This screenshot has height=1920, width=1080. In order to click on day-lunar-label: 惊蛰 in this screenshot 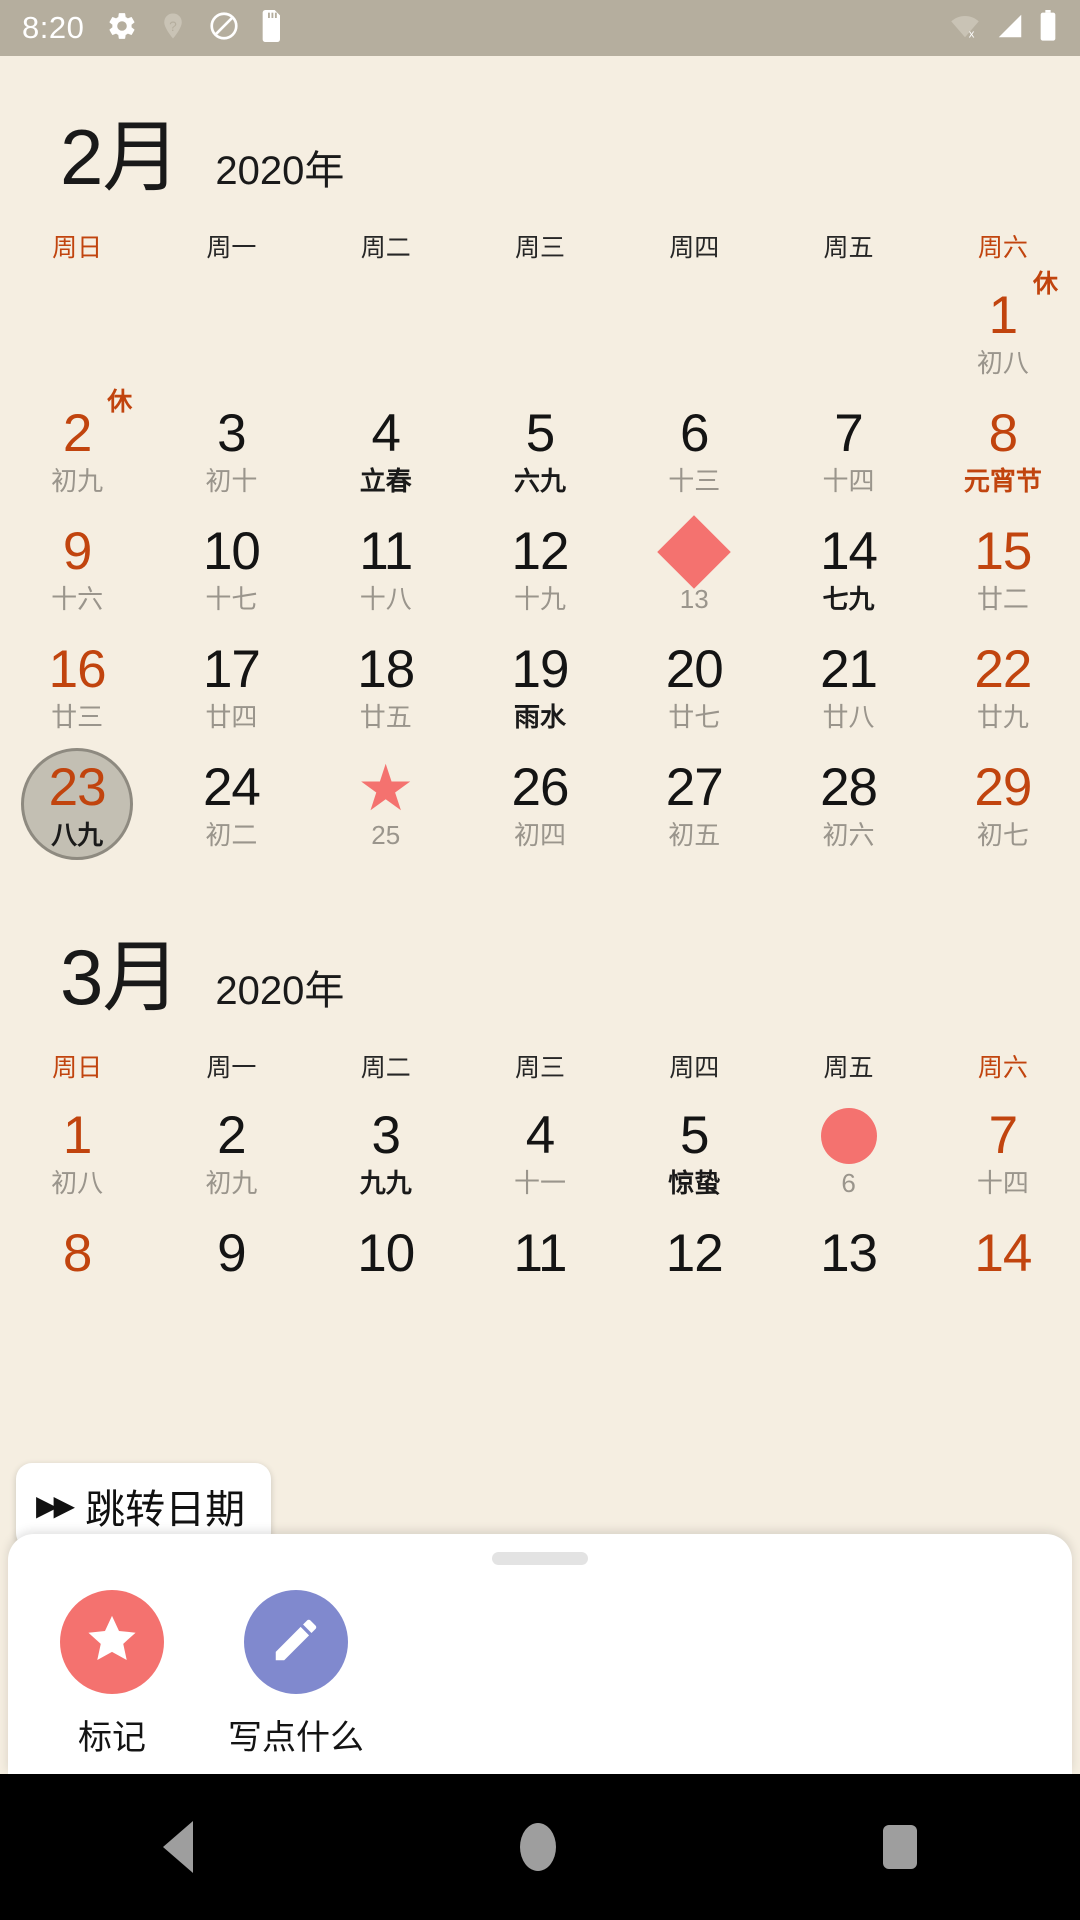, I will do `click(694, 1183)`.